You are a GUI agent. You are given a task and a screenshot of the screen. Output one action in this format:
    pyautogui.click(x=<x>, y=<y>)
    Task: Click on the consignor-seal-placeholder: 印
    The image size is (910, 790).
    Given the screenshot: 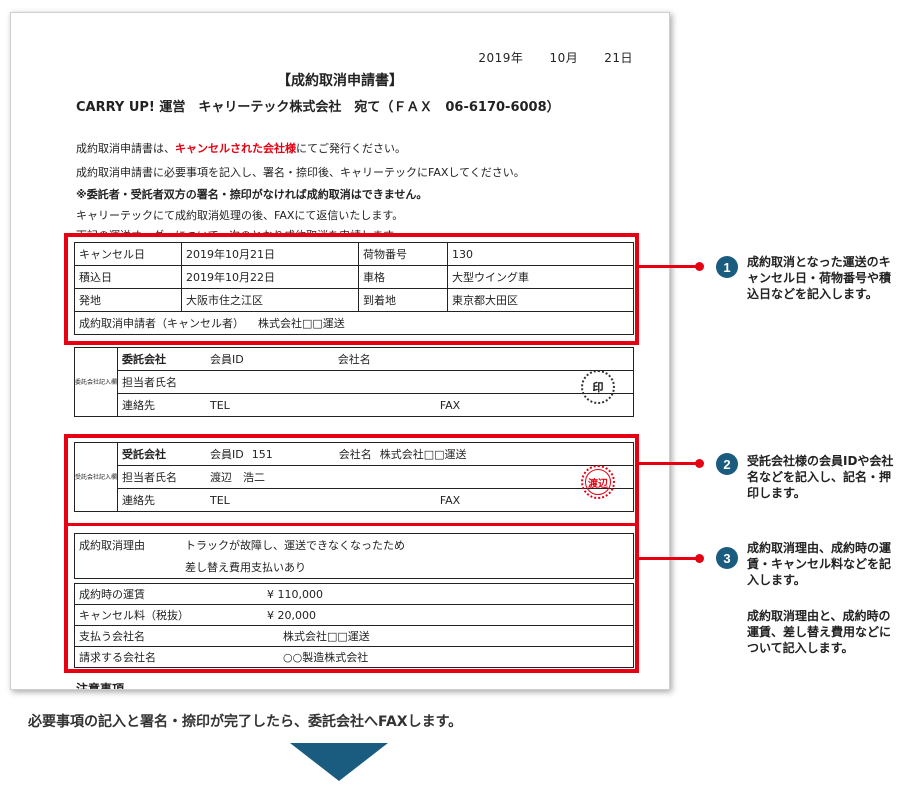 What is the action you would take?
    pyautogui.click(x=598, y=387)
    